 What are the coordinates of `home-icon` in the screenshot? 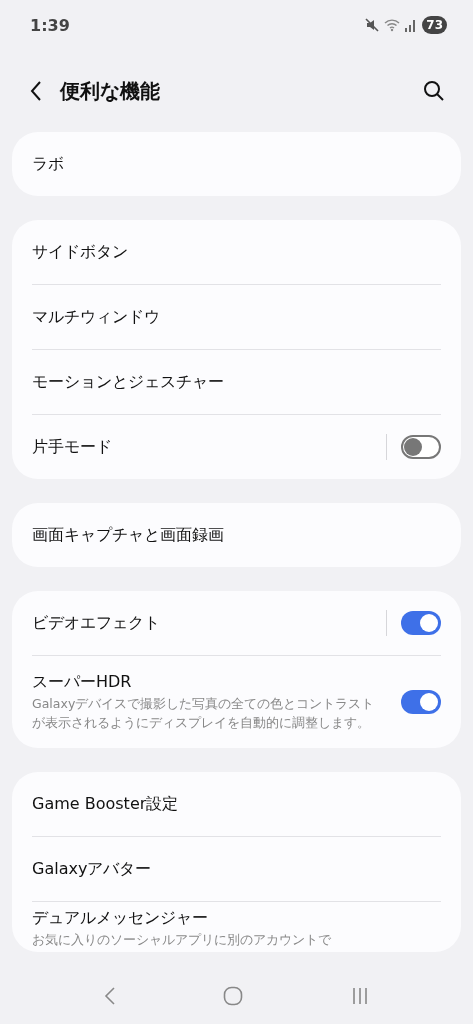 It's located at (233, 996).